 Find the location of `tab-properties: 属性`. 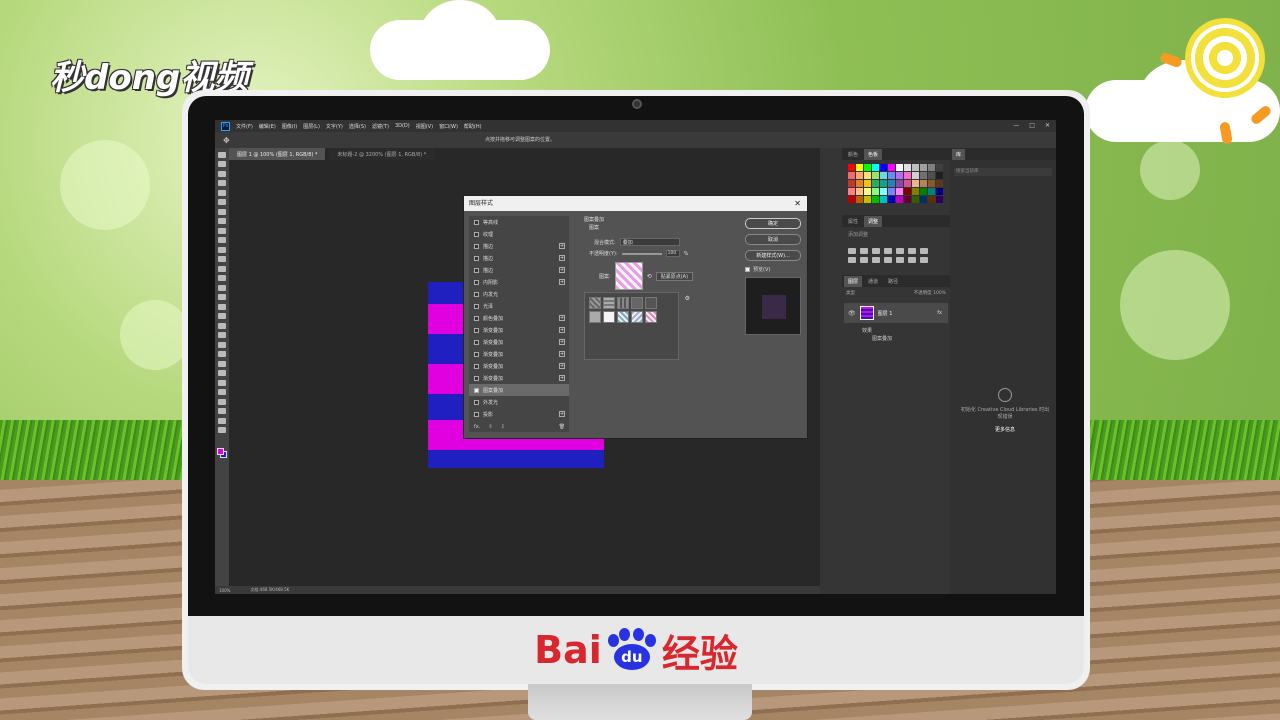

tab-properties: 属性 is located at coordinates (853, 221).